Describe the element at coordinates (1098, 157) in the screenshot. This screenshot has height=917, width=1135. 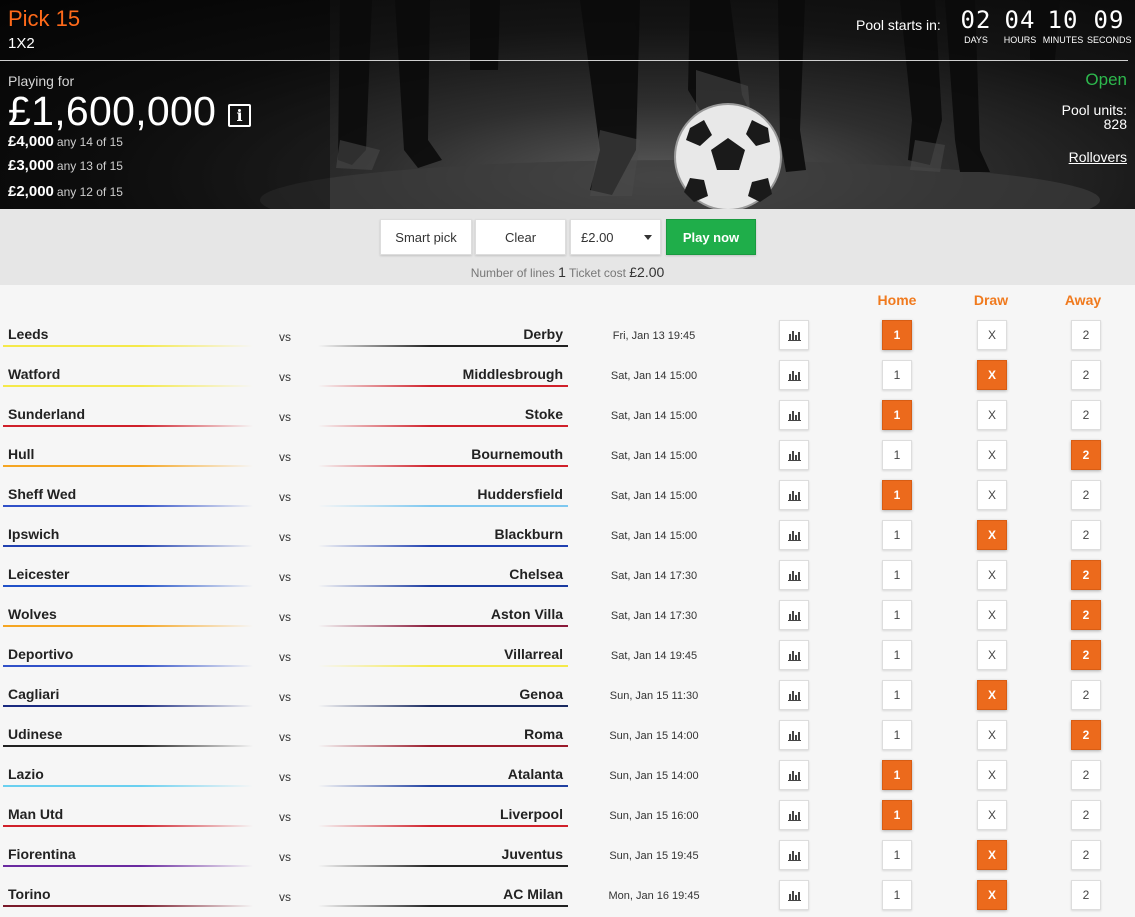
I see `rollovers-link: Rollovers` at that location.